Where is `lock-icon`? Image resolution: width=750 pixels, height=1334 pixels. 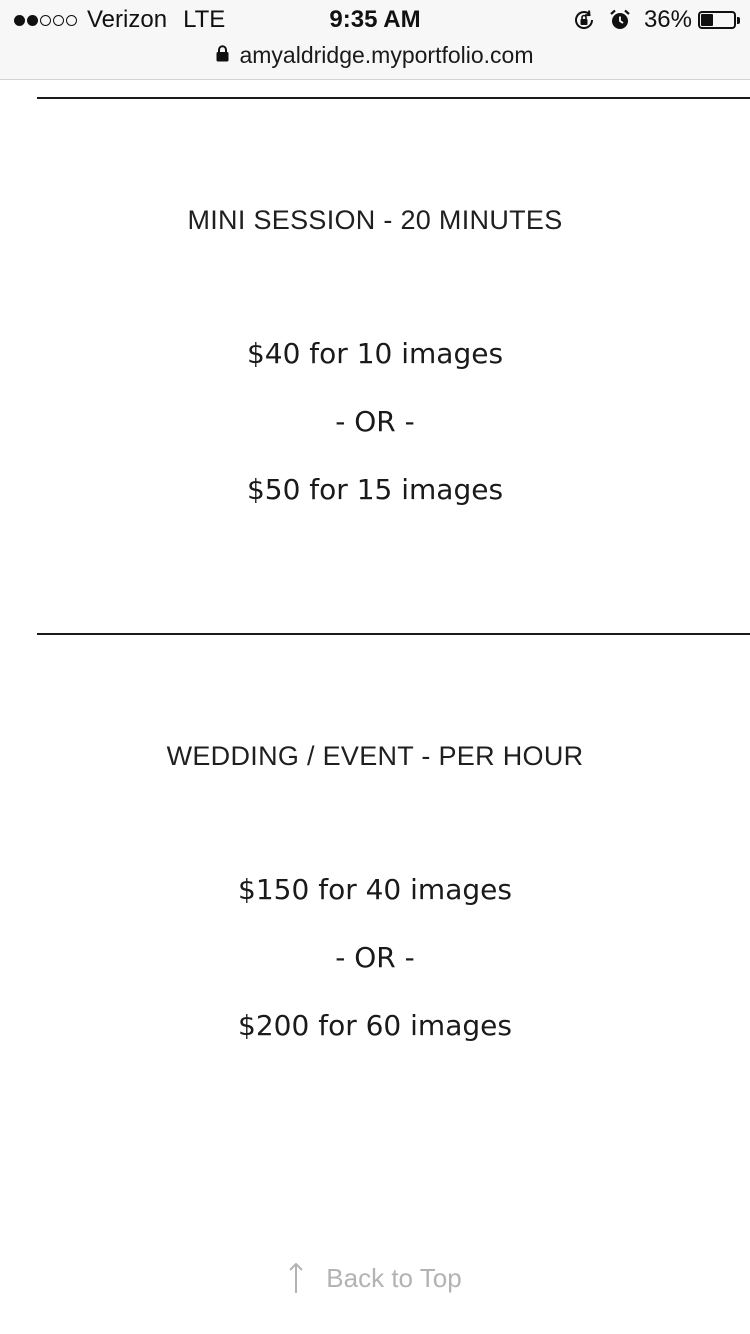 lock-icon is located at coordinates (222, 54).